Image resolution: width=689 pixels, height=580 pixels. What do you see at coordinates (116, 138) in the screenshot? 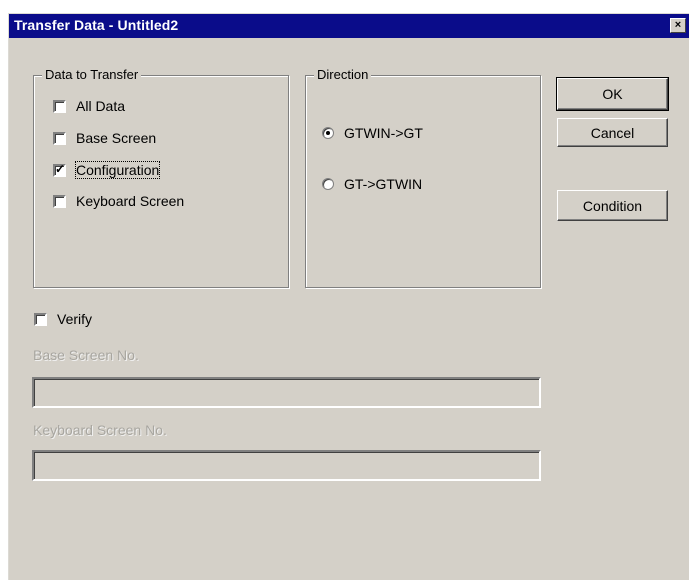
I see `base-screen-label: Base Screen` at bounding box center [116, 138].